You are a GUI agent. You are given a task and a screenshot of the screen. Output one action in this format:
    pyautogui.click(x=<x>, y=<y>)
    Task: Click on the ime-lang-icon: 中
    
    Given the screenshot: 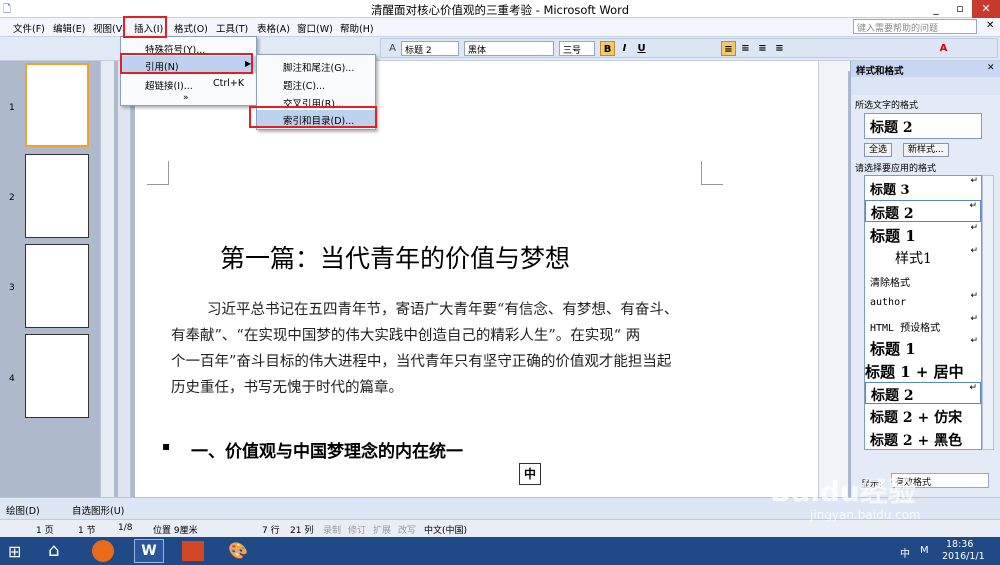 What is the action you would take?
    pyautogui.click(x=905, y=552)
    